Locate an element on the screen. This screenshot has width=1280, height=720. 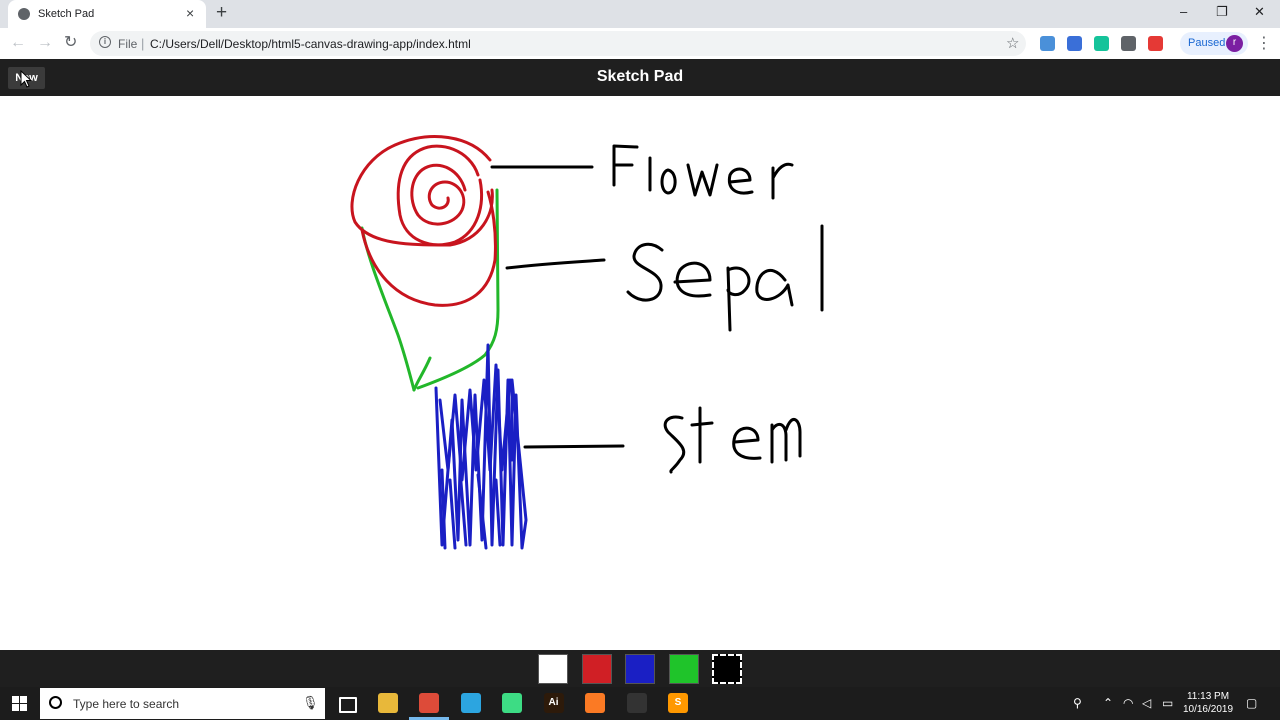
clock-date: 10/16/2019 is located at coordinates (1208, 709).